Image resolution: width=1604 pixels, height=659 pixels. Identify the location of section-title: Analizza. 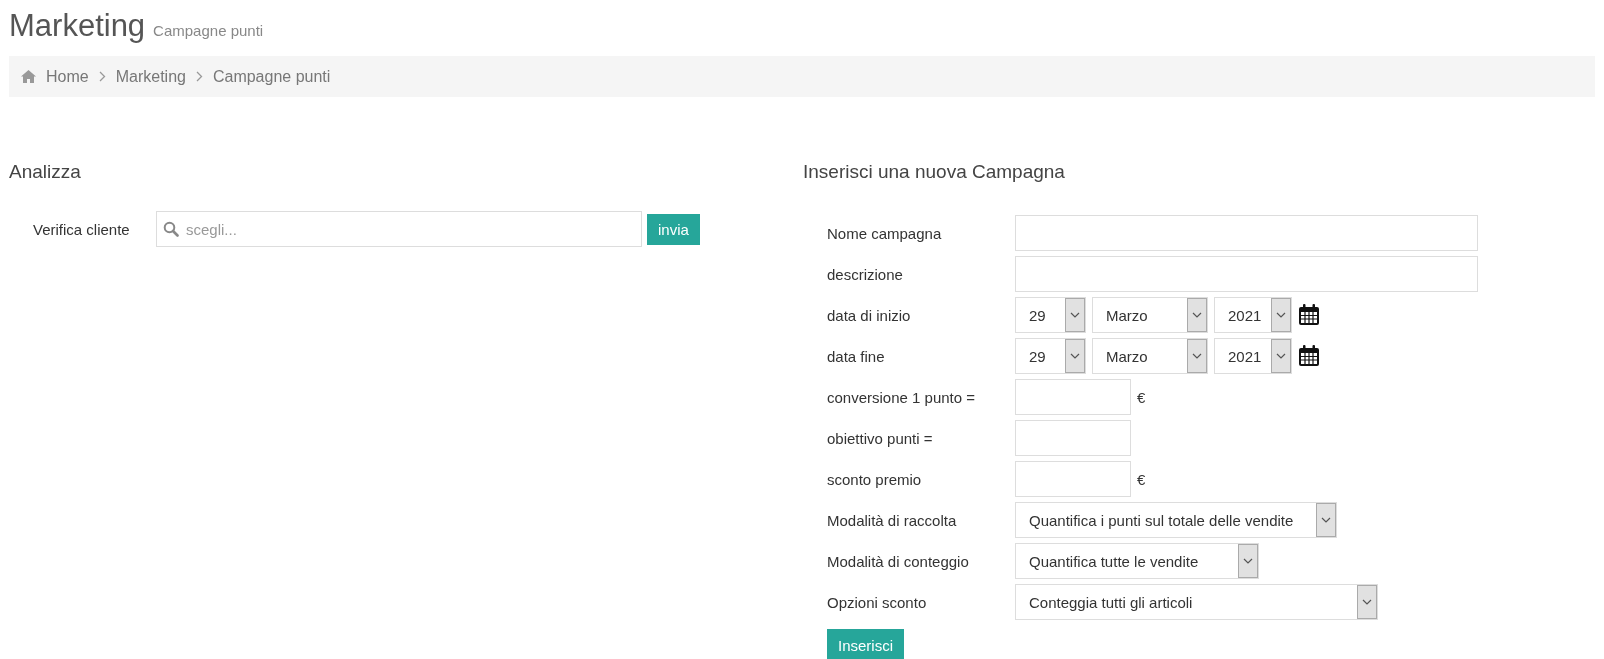
(45, 172).